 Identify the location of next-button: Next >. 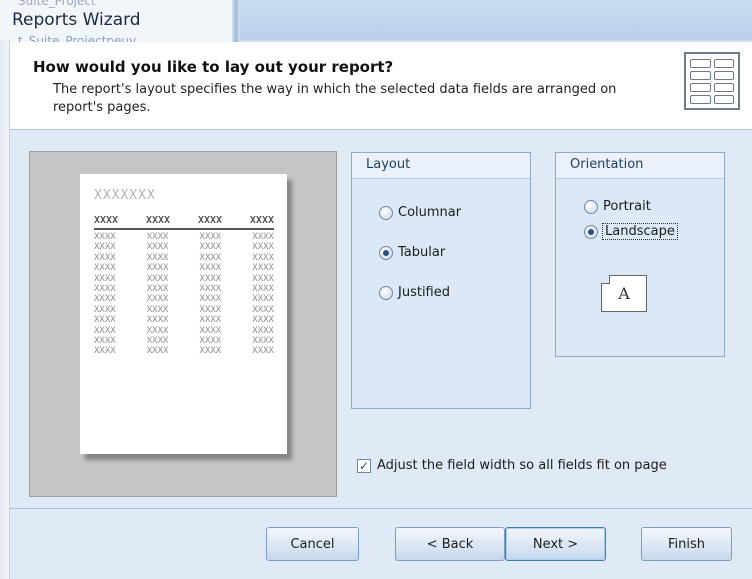
(555, 544).